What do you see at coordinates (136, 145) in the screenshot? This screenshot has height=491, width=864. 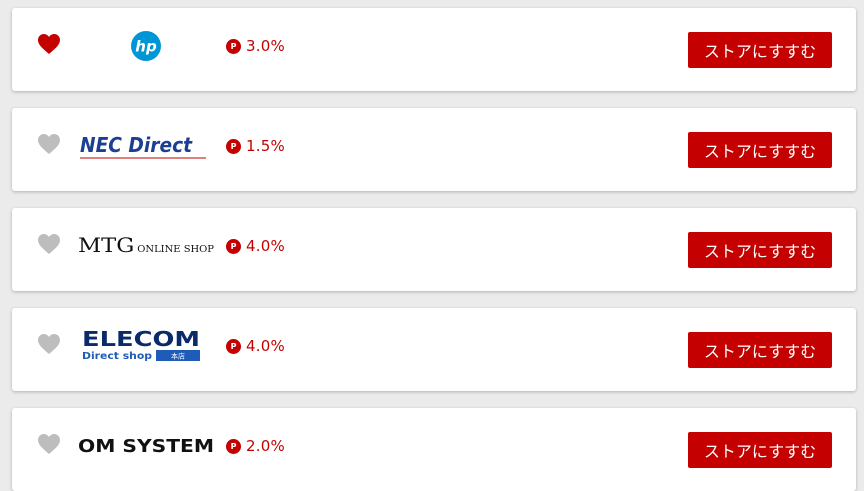 I see `nec-logo-text: NEC Direct` at bounding box center [136, 145].